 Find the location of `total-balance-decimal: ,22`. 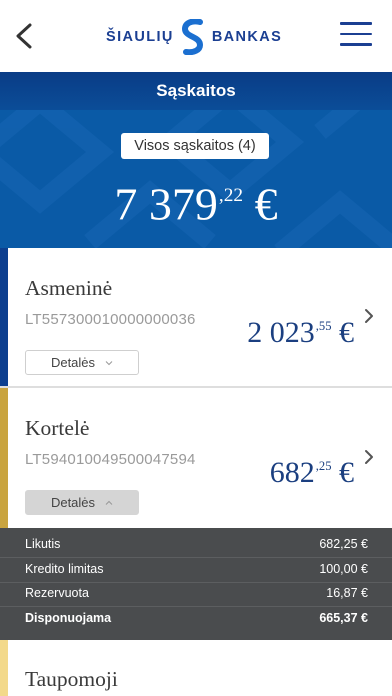

total-balance-decimal: ,22 is located at coordinates (231, 195).